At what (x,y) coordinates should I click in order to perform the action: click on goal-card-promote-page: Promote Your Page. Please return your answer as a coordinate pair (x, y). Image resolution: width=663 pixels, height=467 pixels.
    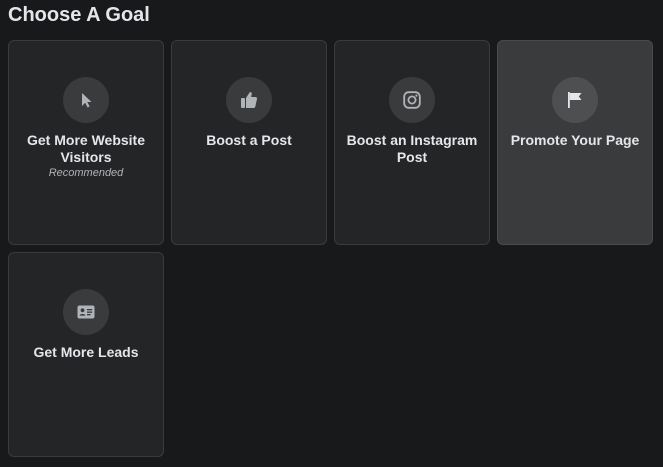
    Looking at the image, I should click on (575, 142).